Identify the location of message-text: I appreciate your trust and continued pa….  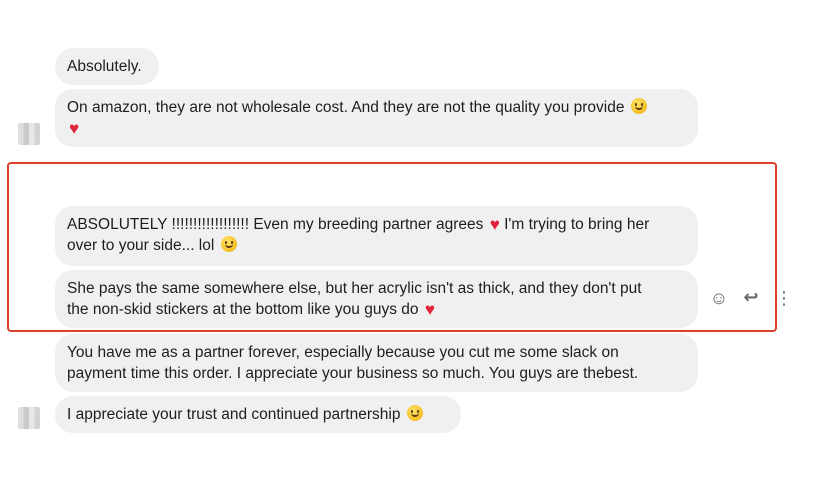
(234, 414).